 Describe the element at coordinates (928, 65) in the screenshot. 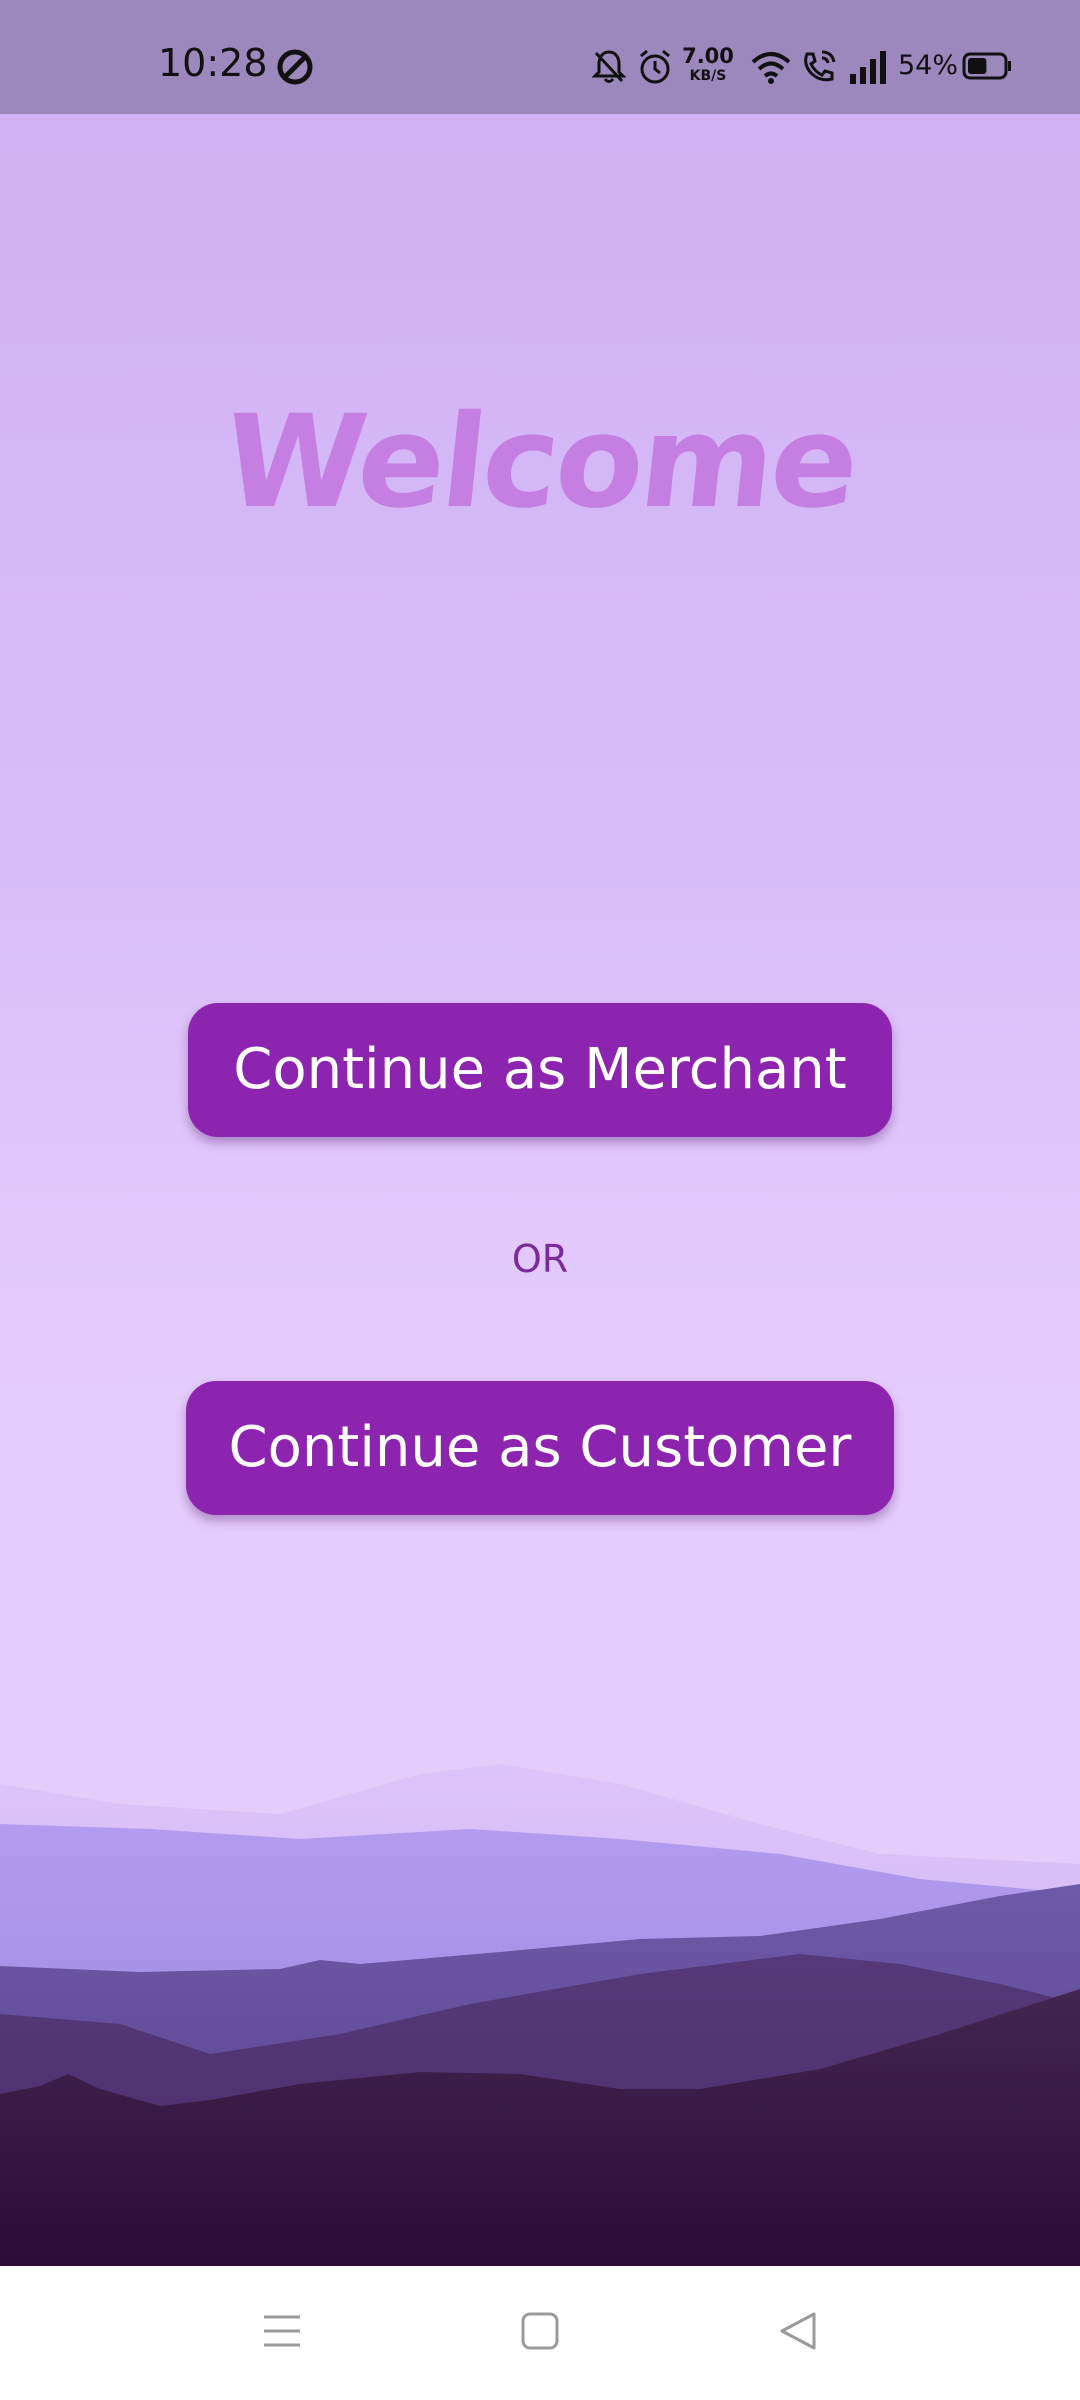

I see `battery-percent: 54%` at that location.